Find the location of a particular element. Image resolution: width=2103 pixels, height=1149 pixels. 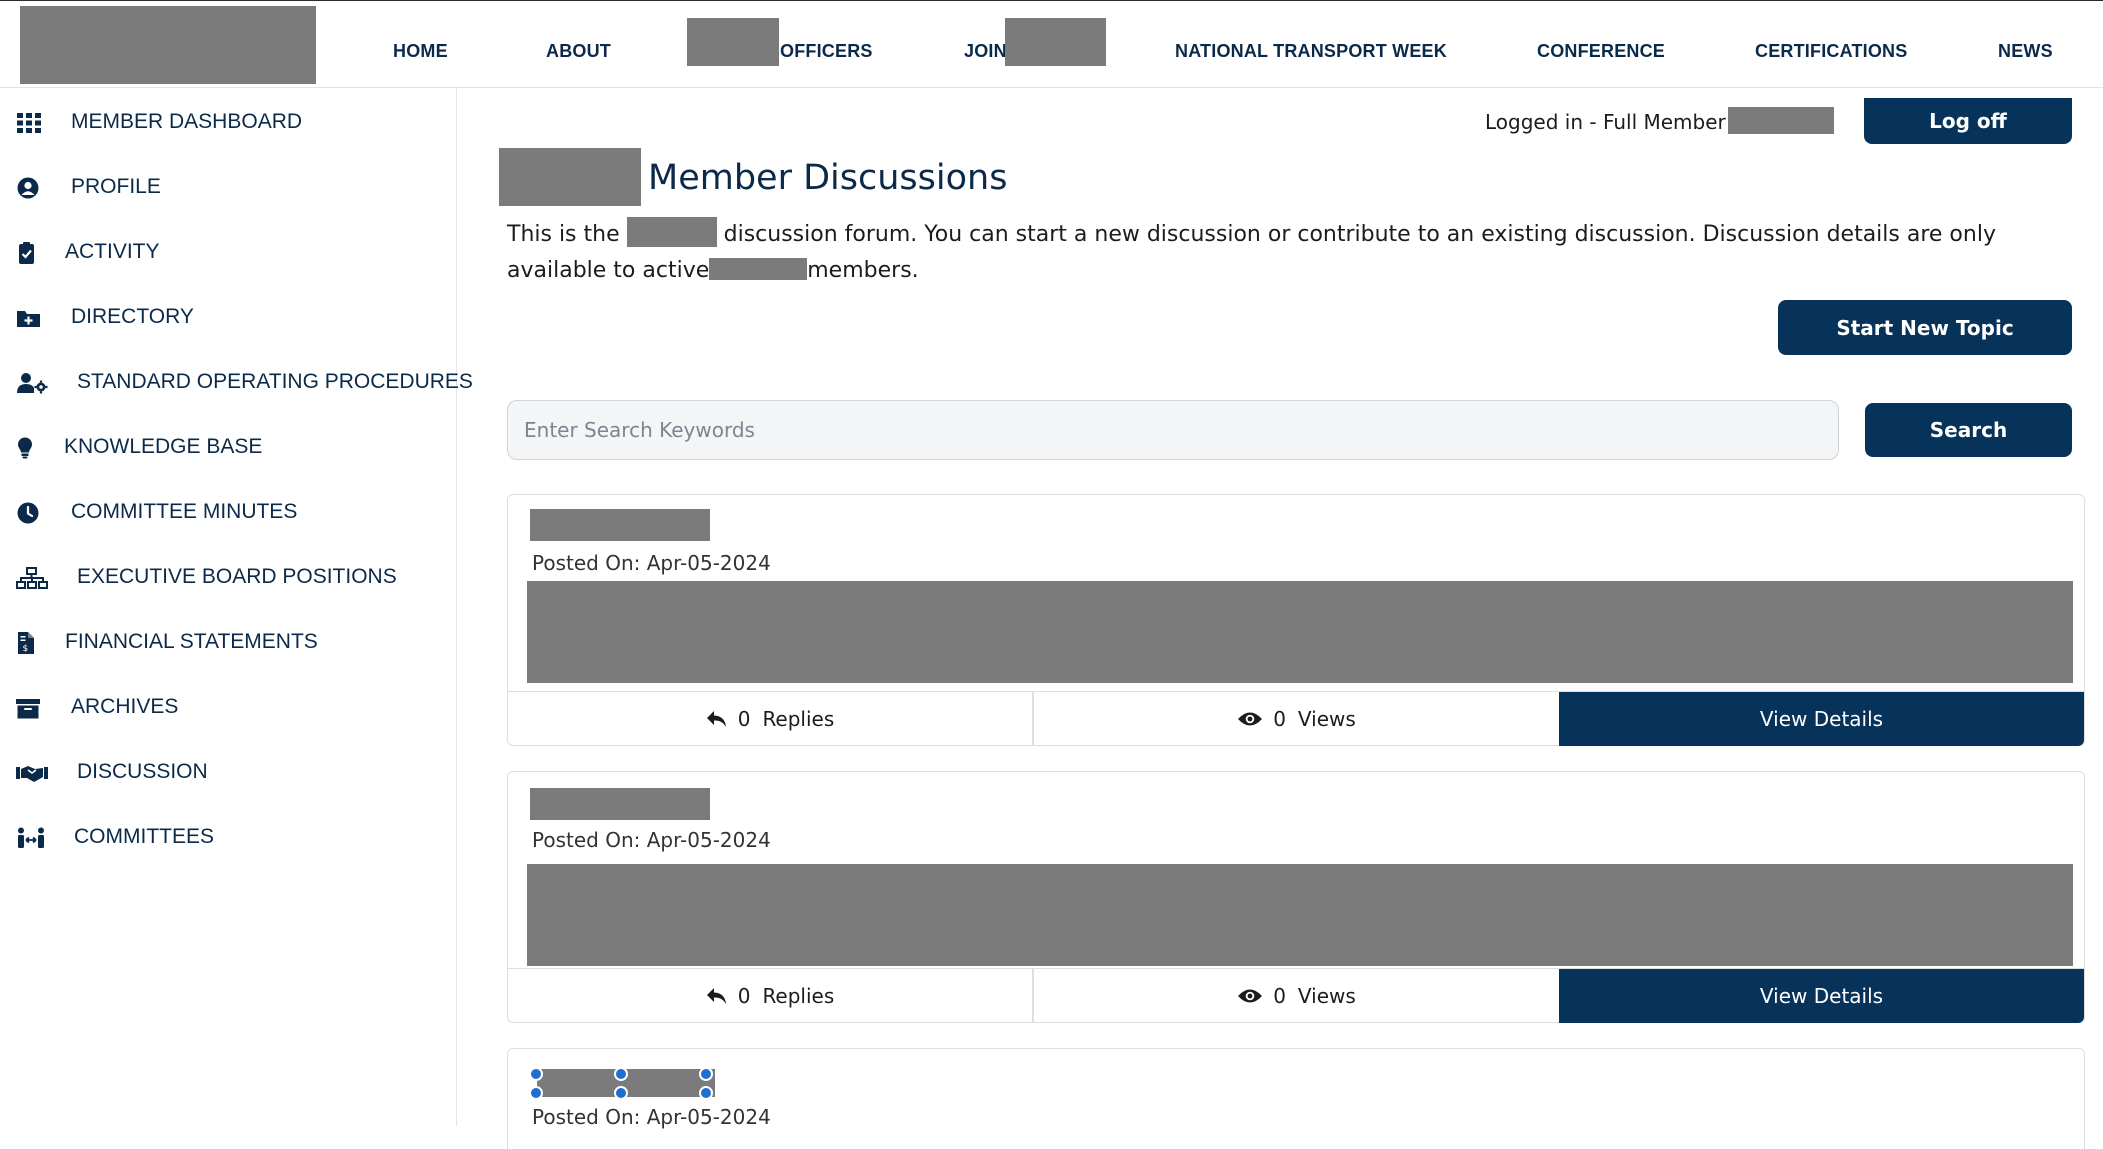

nav-redacted-suffix is located at coordinates (1055, 42).